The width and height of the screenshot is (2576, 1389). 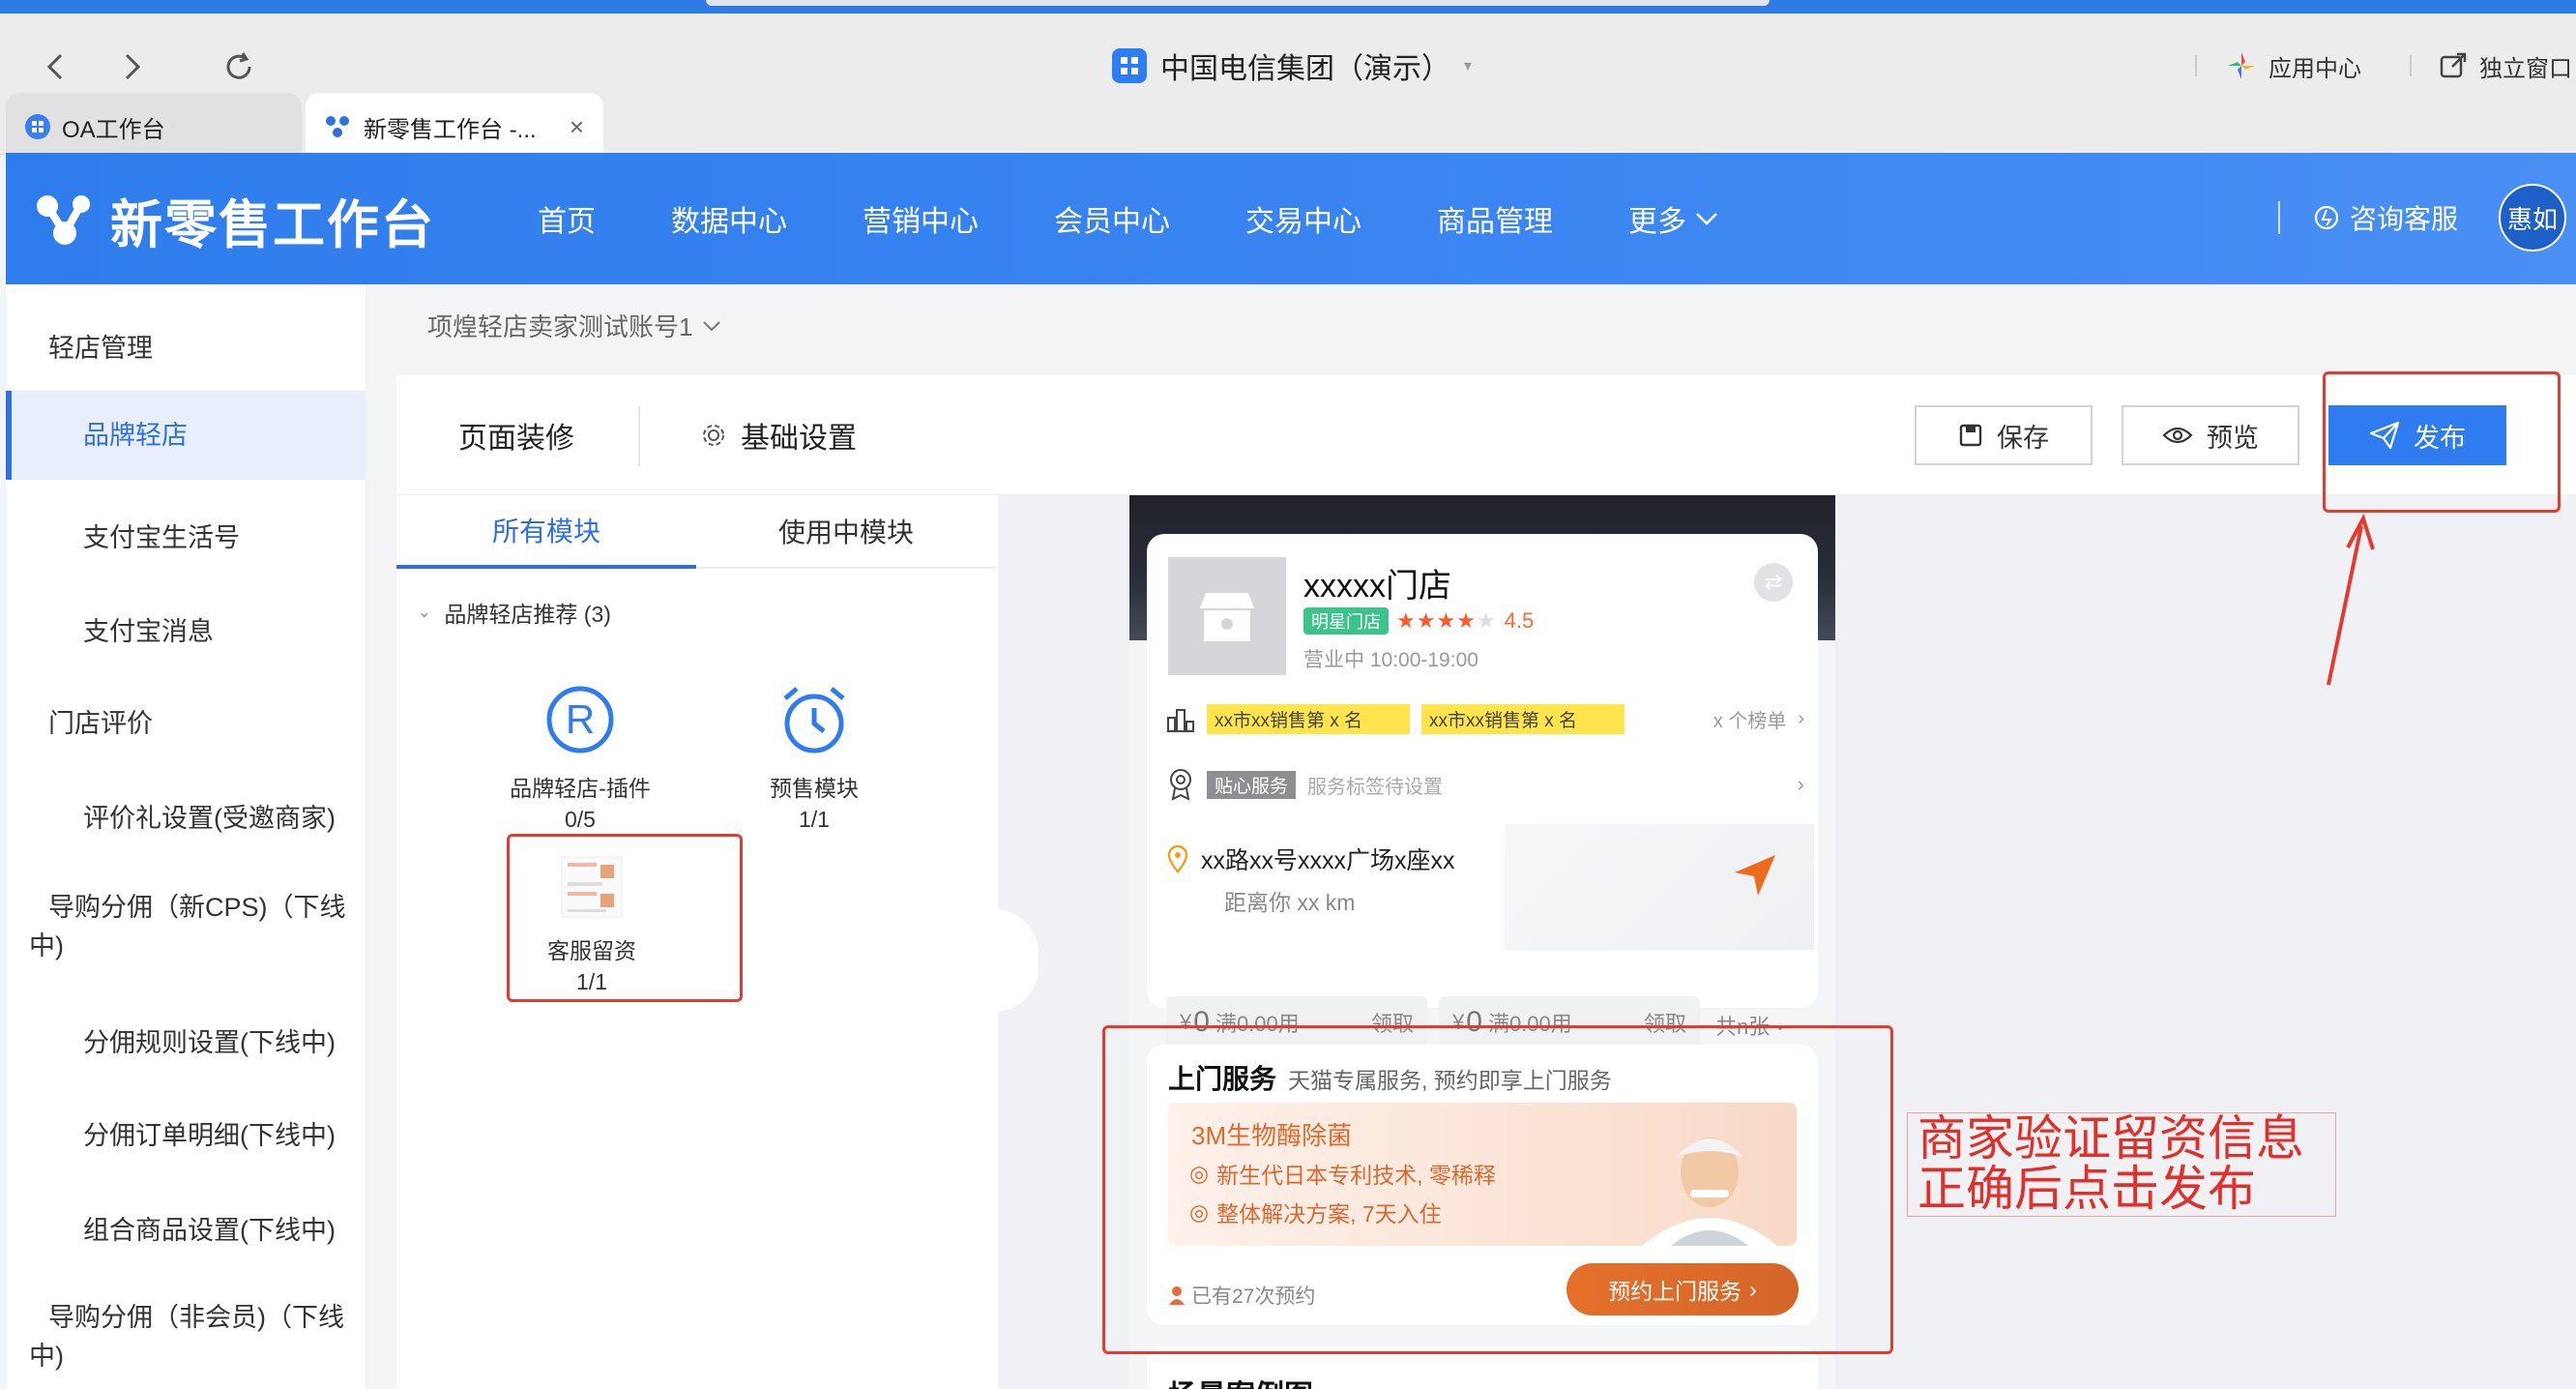 What do you see at coordinates (186, 721) in the screenshot?
I see `sidebar-item-store-review: 门店评价` at bounding box center [186, 721].